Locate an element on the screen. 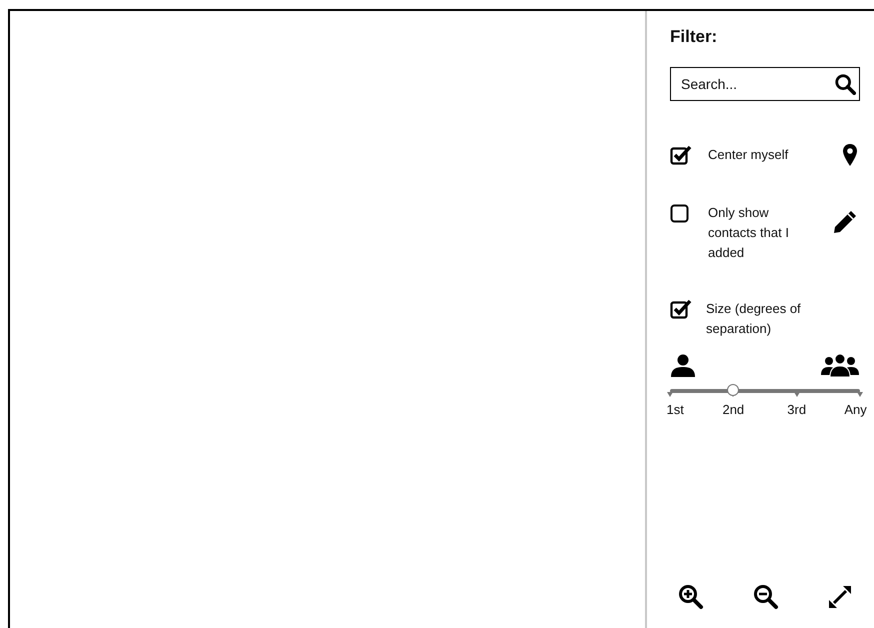  person-icon is located at coordinates (683, 365).